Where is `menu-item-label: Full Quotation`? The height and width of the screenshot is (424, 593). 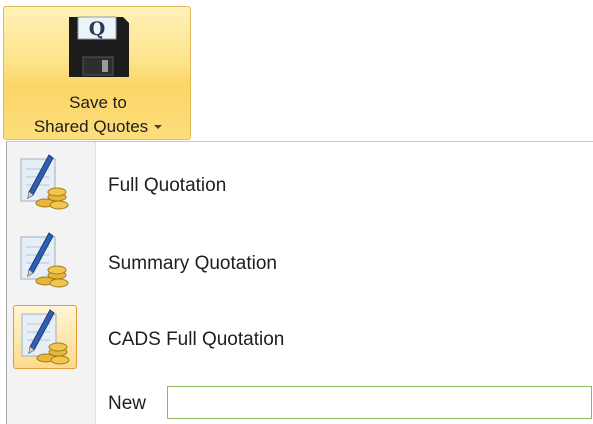
menu-item-label: Full Quotation is located at coordinates (167, 185).